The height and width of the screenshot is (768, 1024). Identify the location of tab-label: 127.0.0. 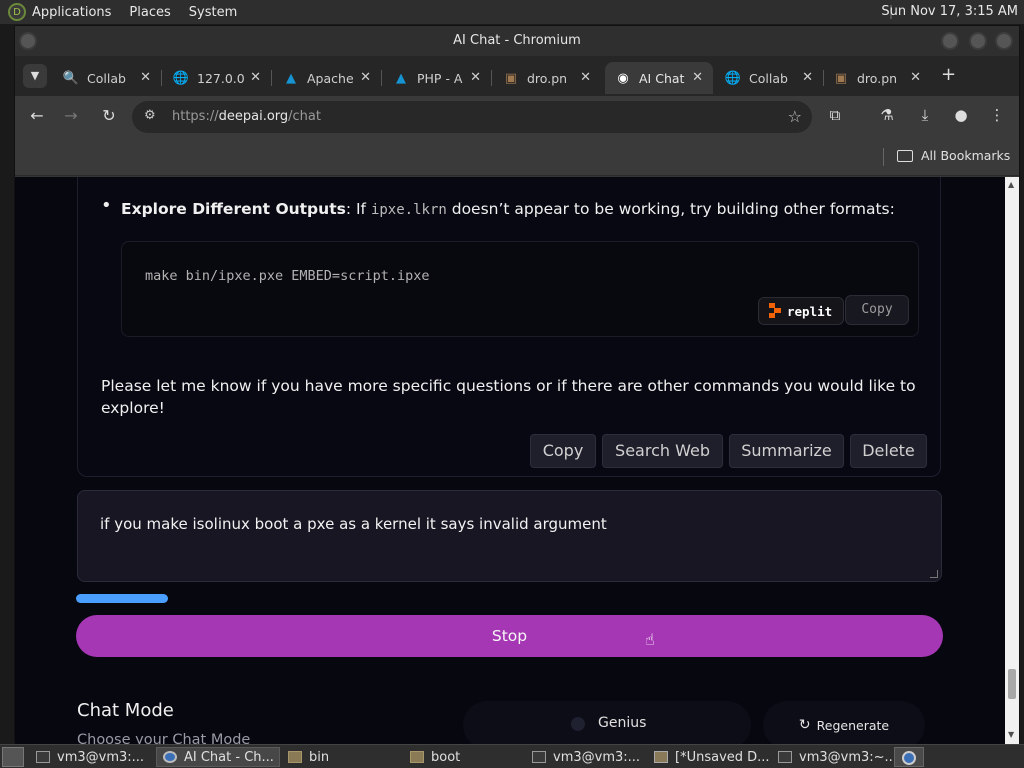
(221, 78).